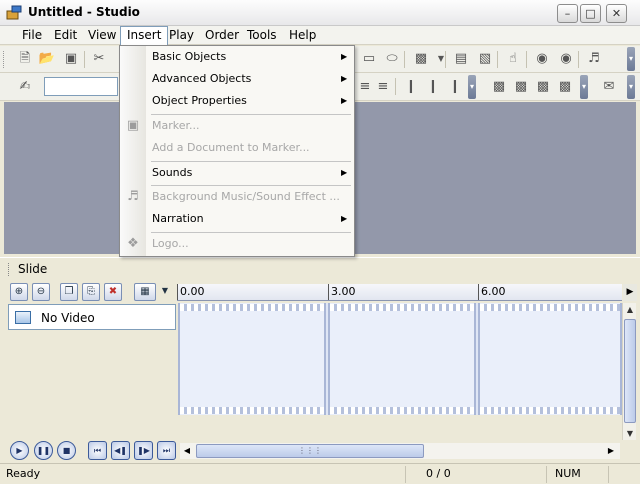 This screenshot has width=640, height=484. I want to click on scroll-down-button: ▼, so click(630, 434).